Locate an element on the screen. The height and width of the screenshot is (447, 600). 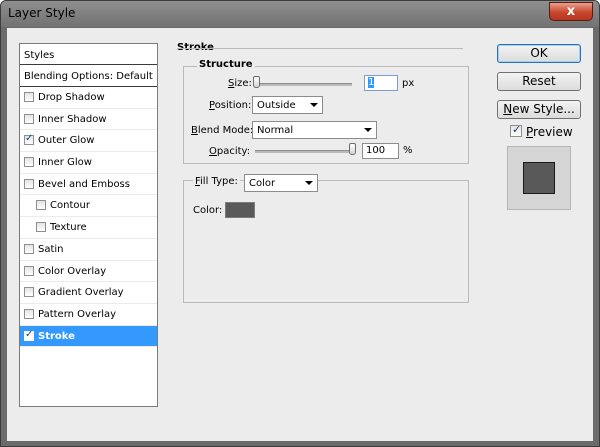
style-item: Stroke is located at coordinates (88, 336).